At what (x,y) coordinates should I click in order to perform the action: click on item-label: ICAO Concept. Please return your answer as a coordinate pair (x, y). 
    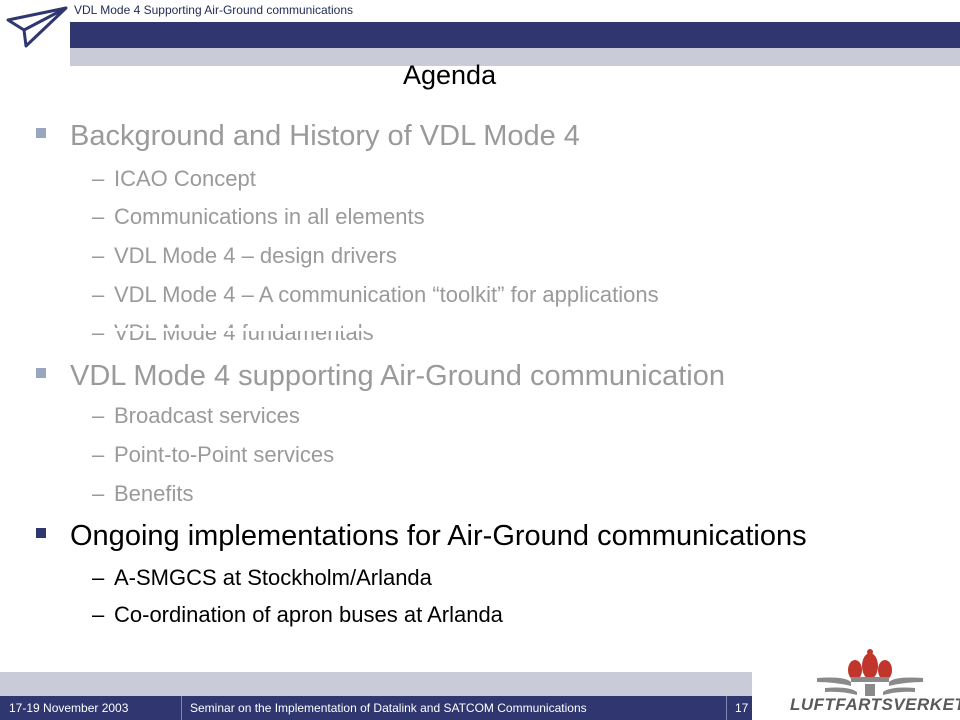
    Looking at the image, I should click on (185, 178).